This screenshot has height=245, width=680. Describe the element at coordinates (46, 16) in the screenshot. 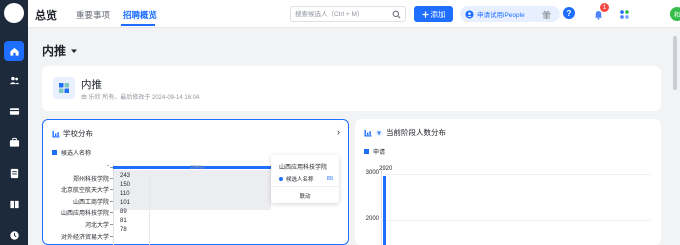

I see `app-title: 总览` at that location.